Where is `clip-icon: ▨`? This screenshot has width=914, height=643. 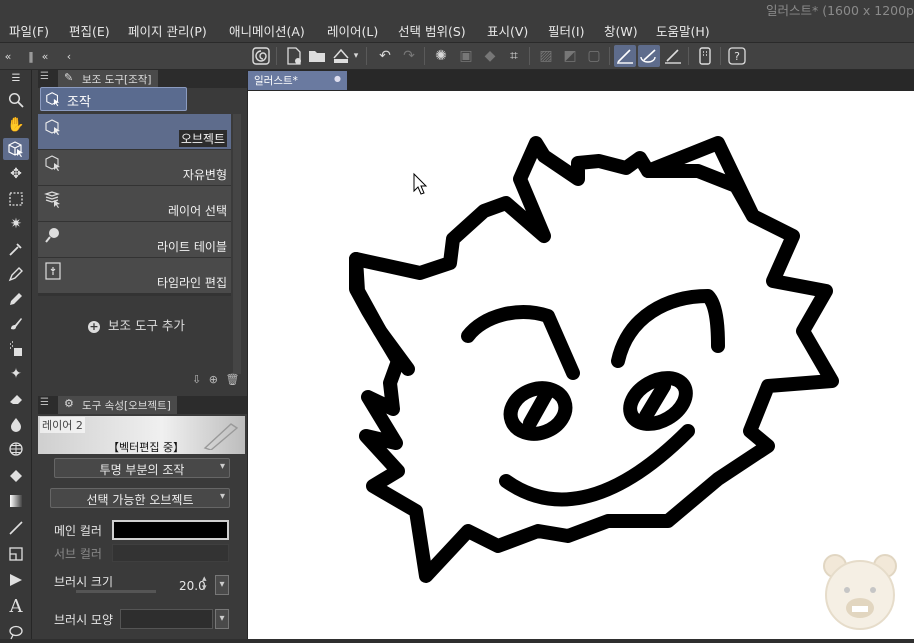
clip-icon: ▨ is located at coordinates (546, 56).